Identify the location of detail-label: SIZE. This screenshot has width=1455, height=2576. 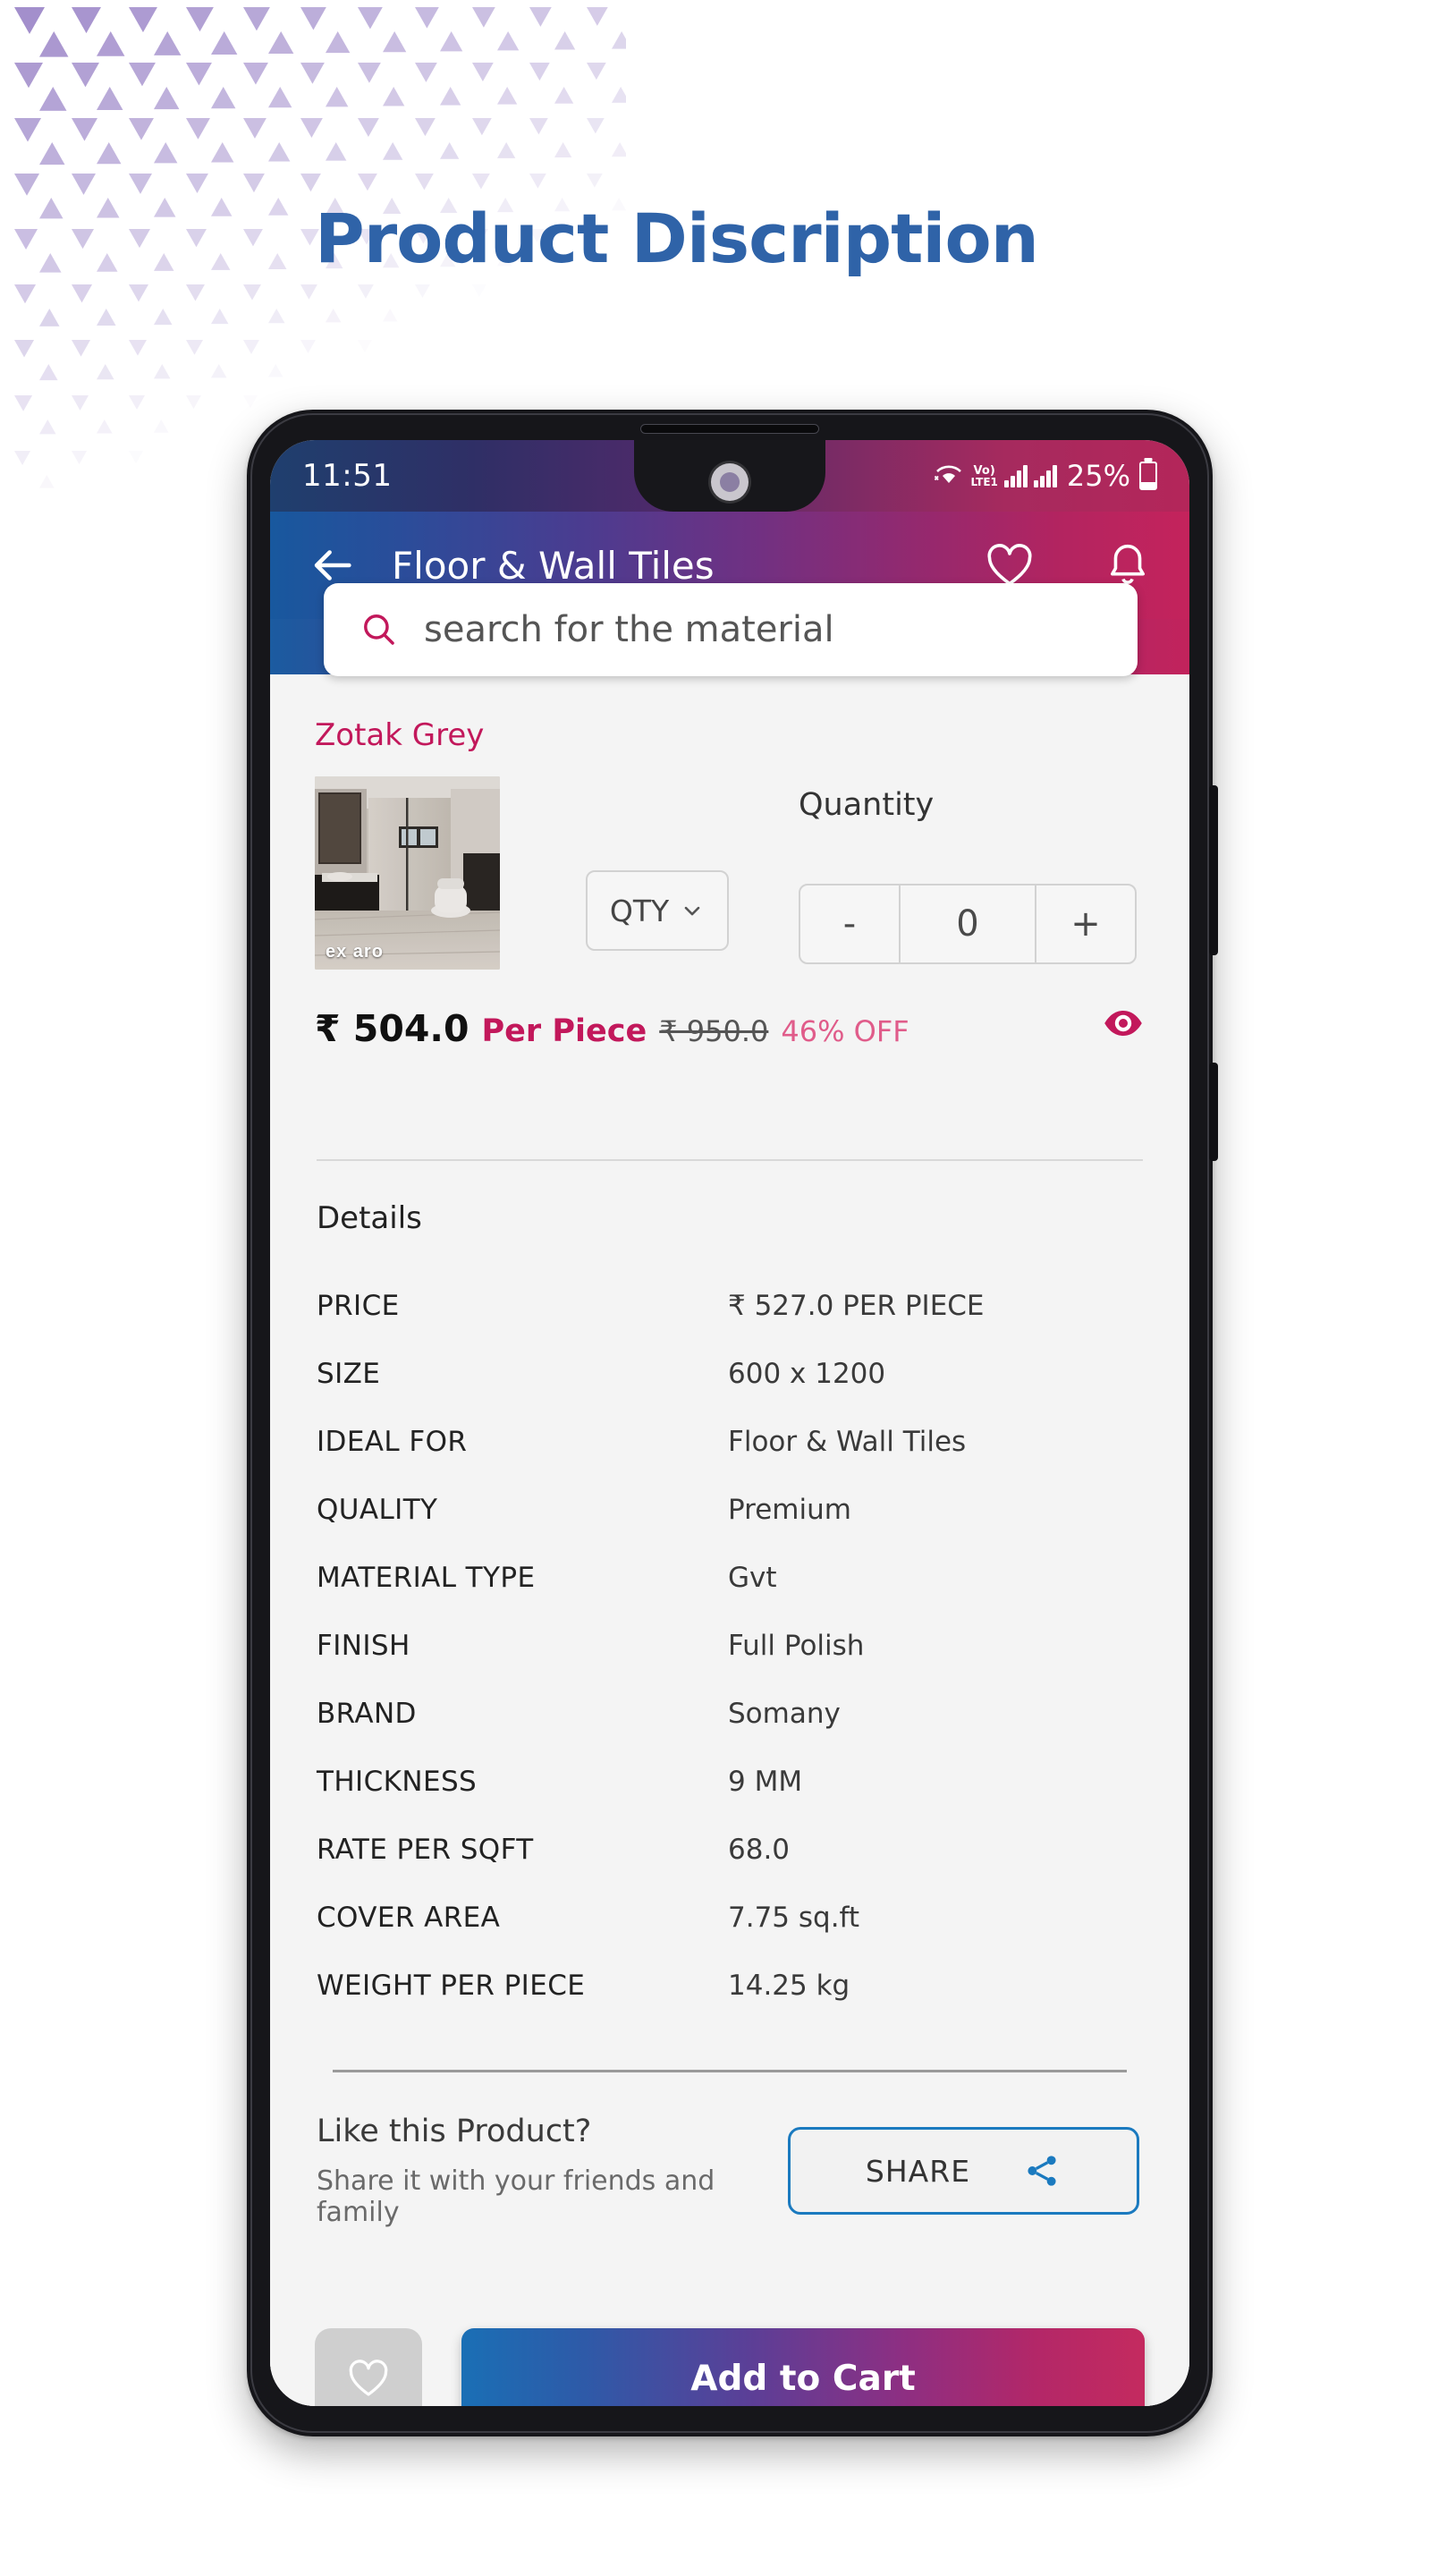
(349, 1374).